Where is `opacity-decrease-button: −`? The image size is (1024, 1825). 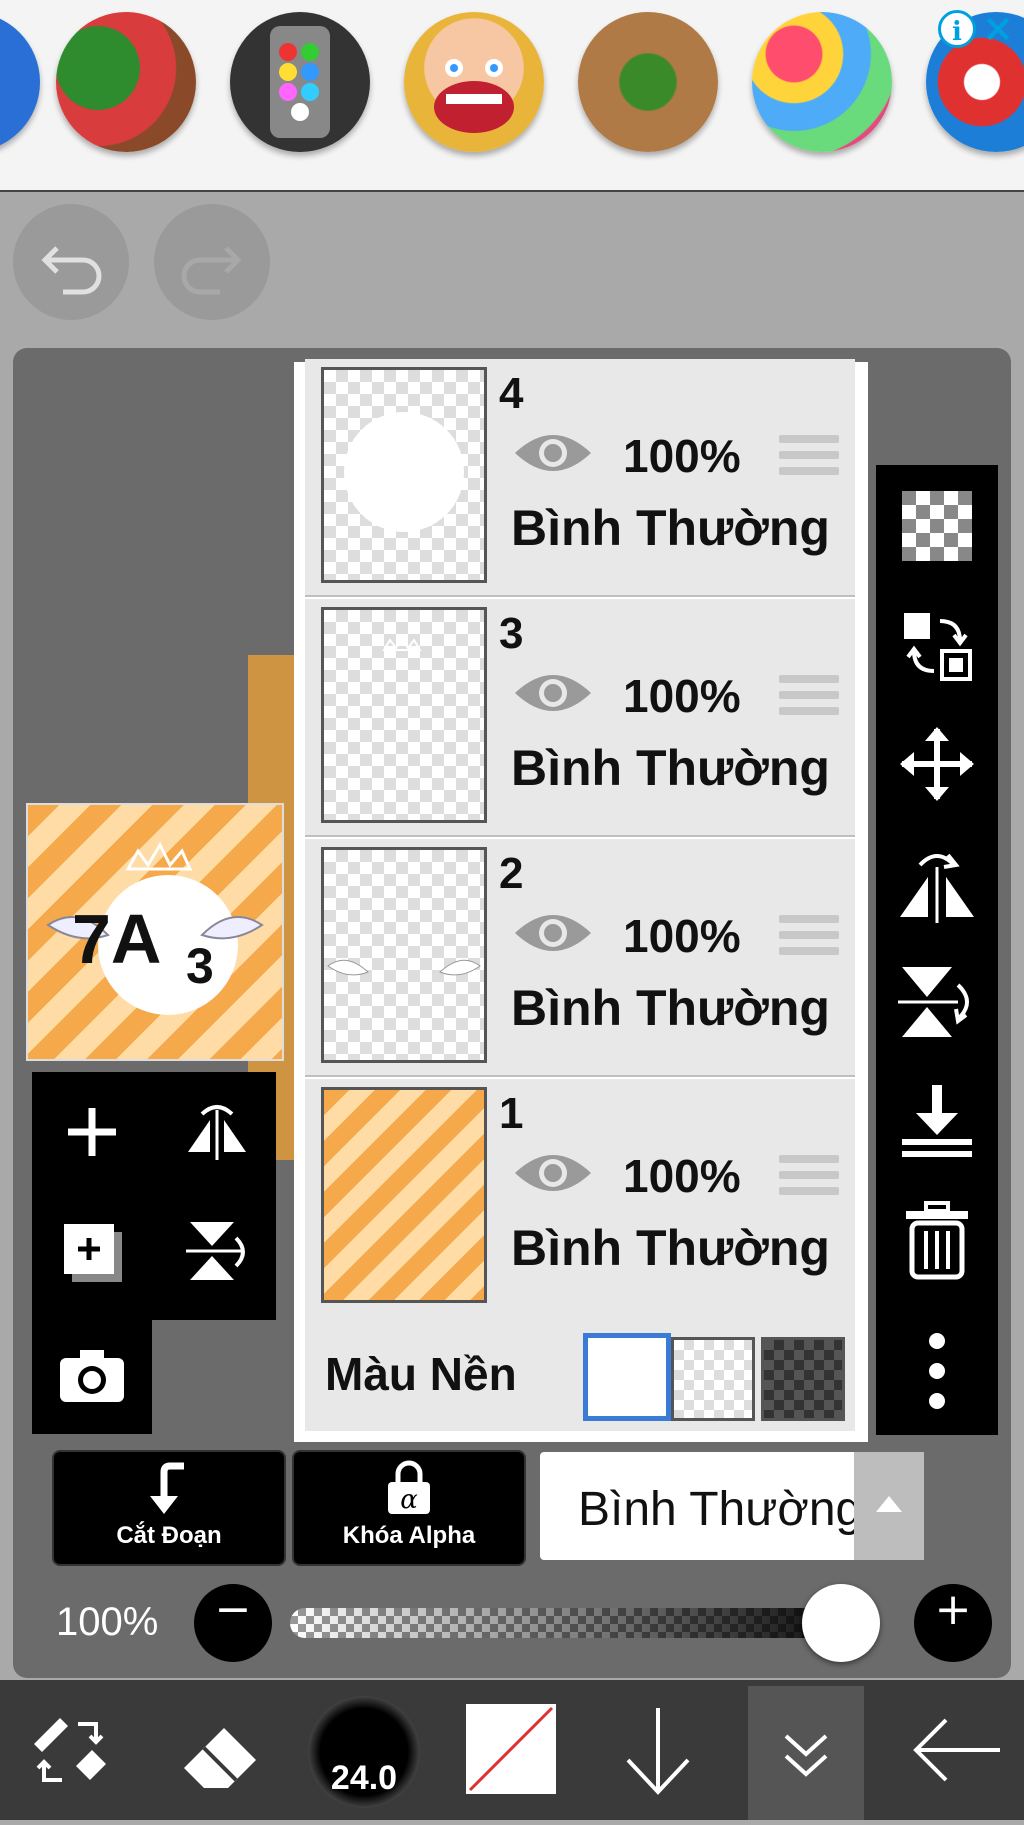 opacity-decrease-button: − is located at coordinates (233, 1623).